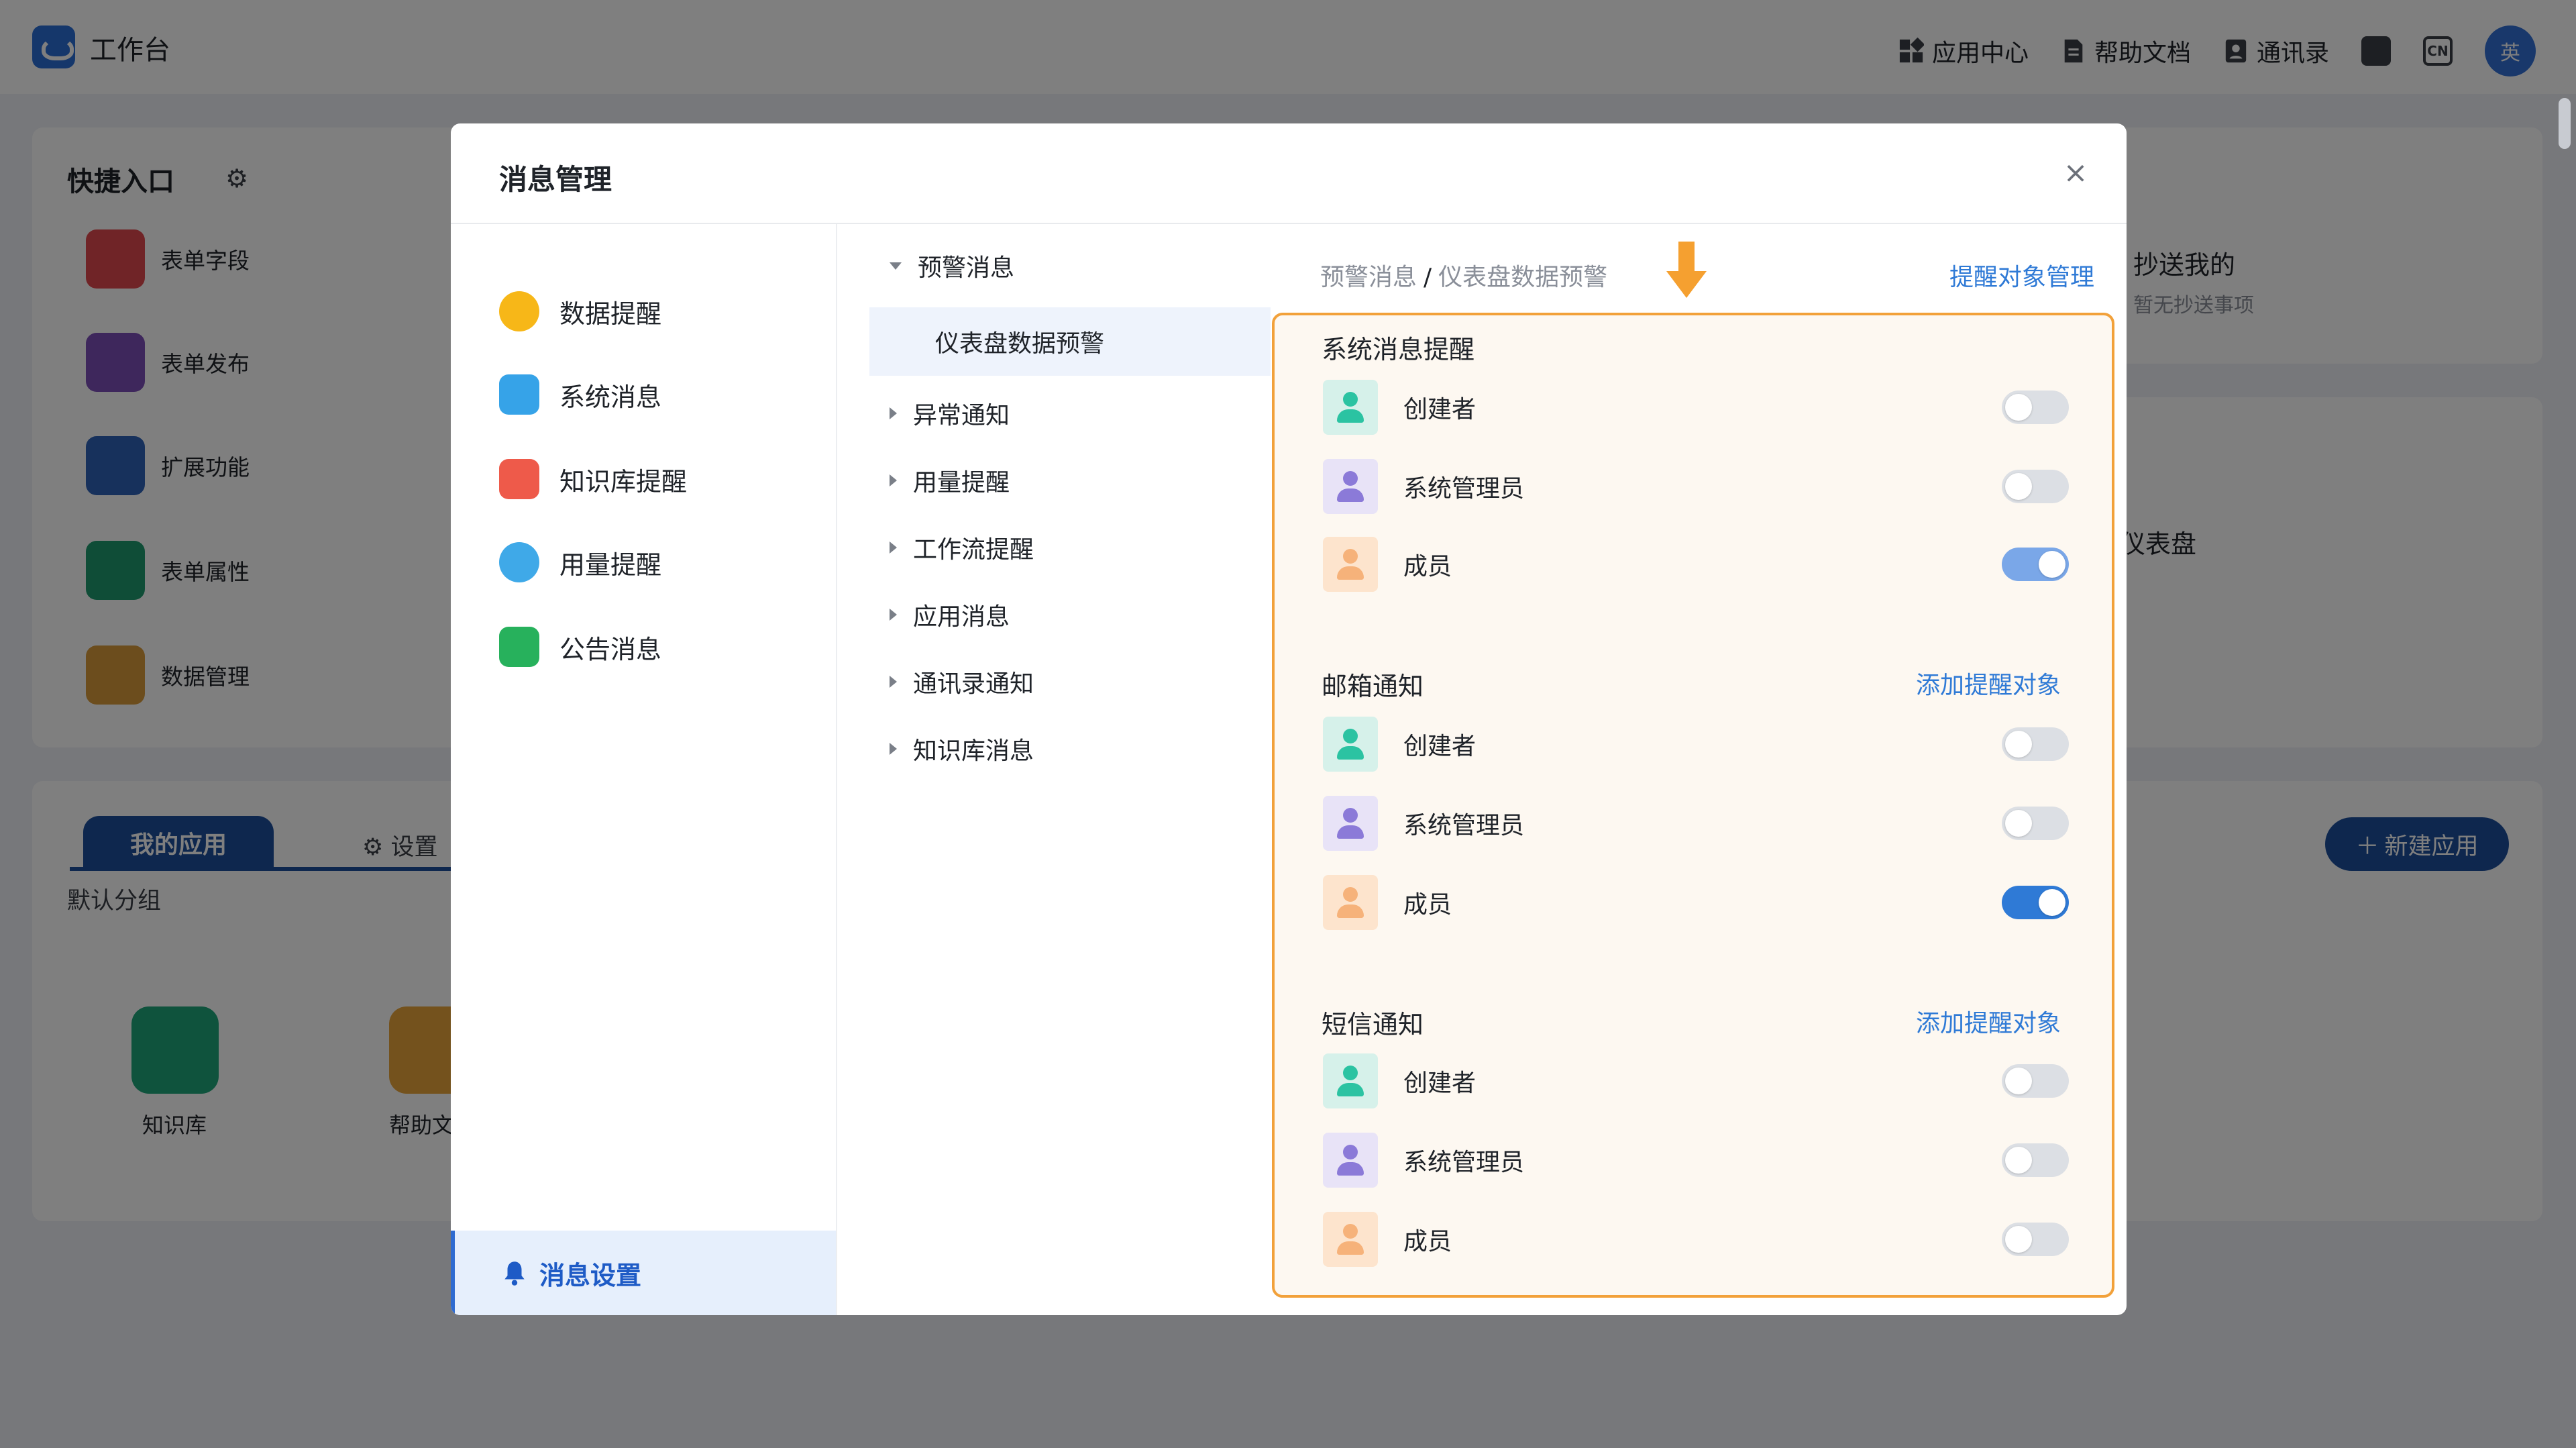 This screenshot has height=1448, width=2576. Describe the element at coordinates (643, 1273) in the screenshot. I see `nav-message-settings: 消息设置` at that location.